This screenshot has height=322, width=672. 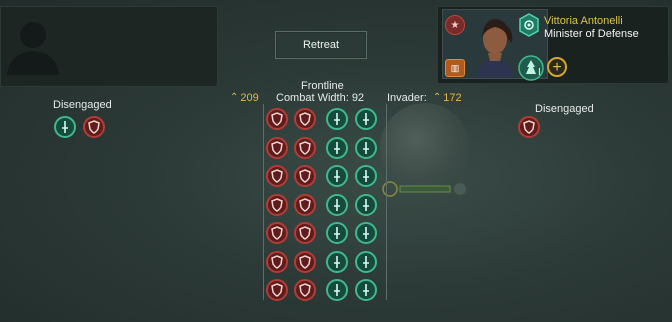 I want to click on leader-name: Vittoria Antonelli, so click(x=583, y=21).